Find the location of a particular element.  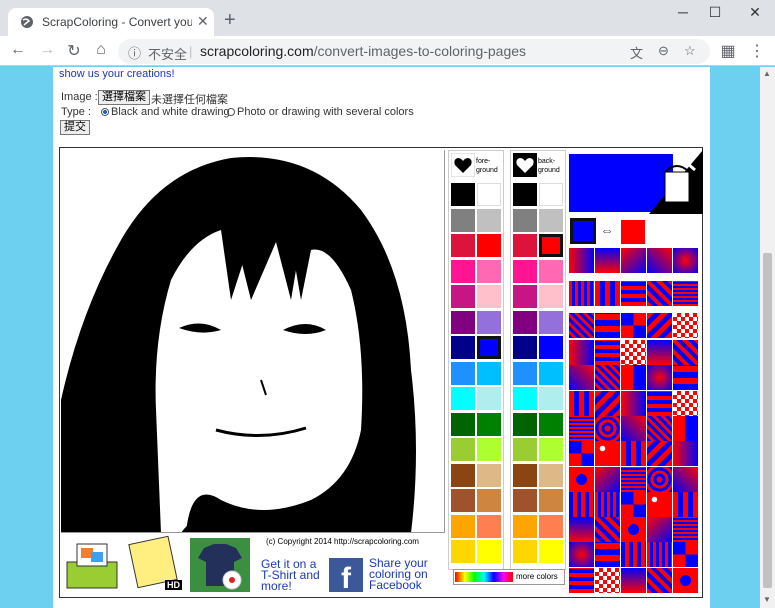

submit-button: 提交 is located at coordinates (75, 127).